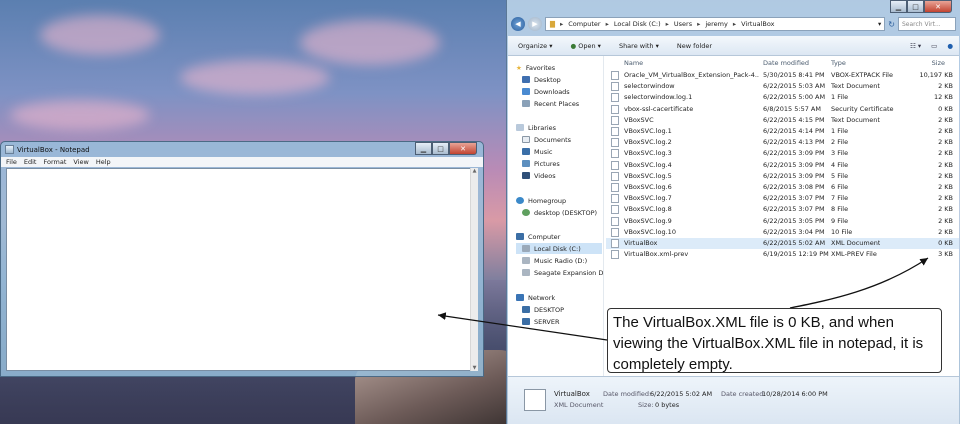 This screenshot has width=960, height=424. I want to click on arrow-to-file-size, so click(859, 283).